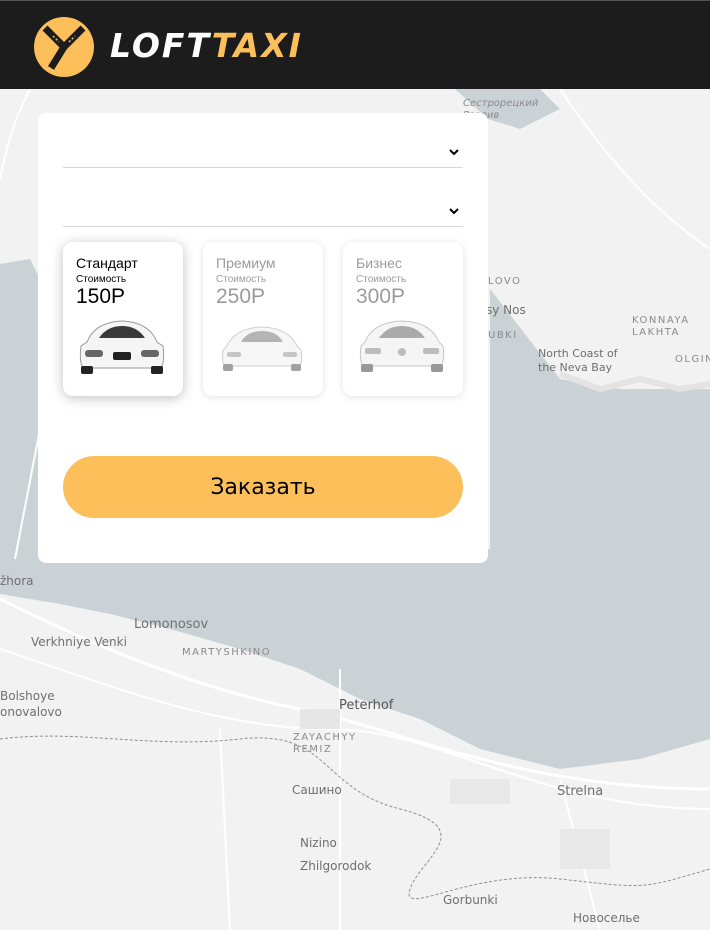  Describe the element at coordinates (470, 900) in the screenshot. I see `map-label-gorbunki: Gorbunki` at that location.